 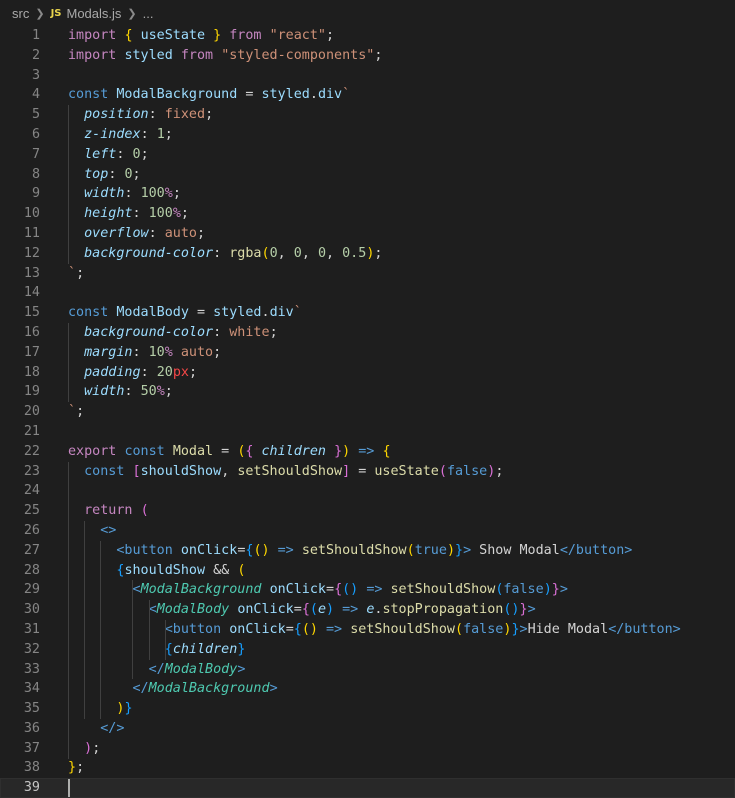 What do you see at coordinates (367, 709) in the screenshot?
I see `code-line: 35 )}` at bounding box center [367, 709].